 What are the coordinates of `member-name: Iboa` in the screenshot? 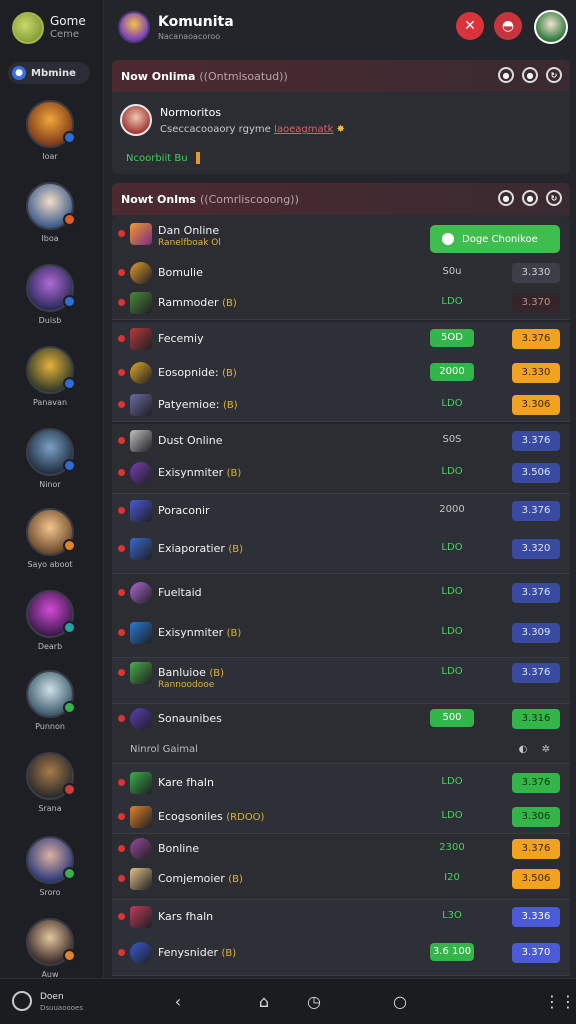 It's located at (50, 238).